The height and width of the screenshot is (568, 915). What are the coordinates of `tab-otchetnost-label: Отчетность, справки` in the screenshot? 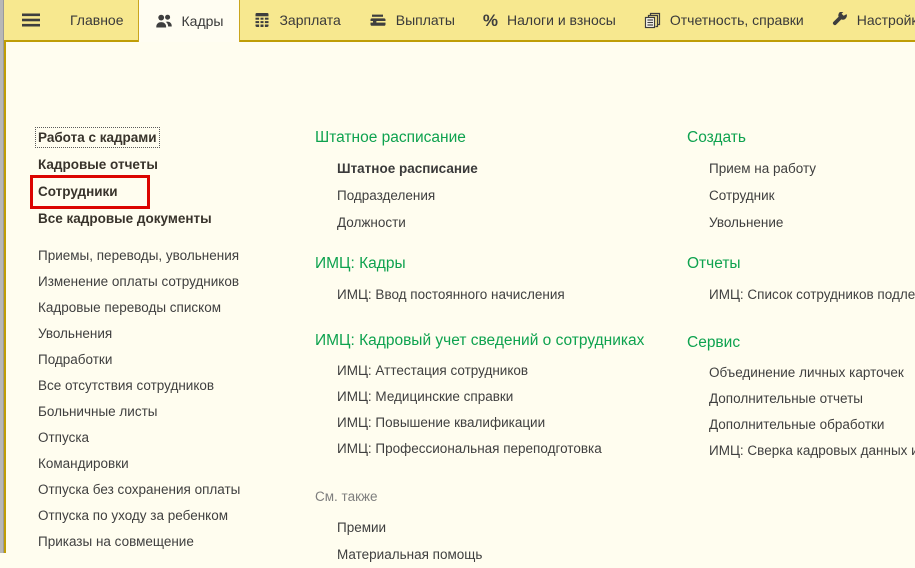 It's located at (736, 20).